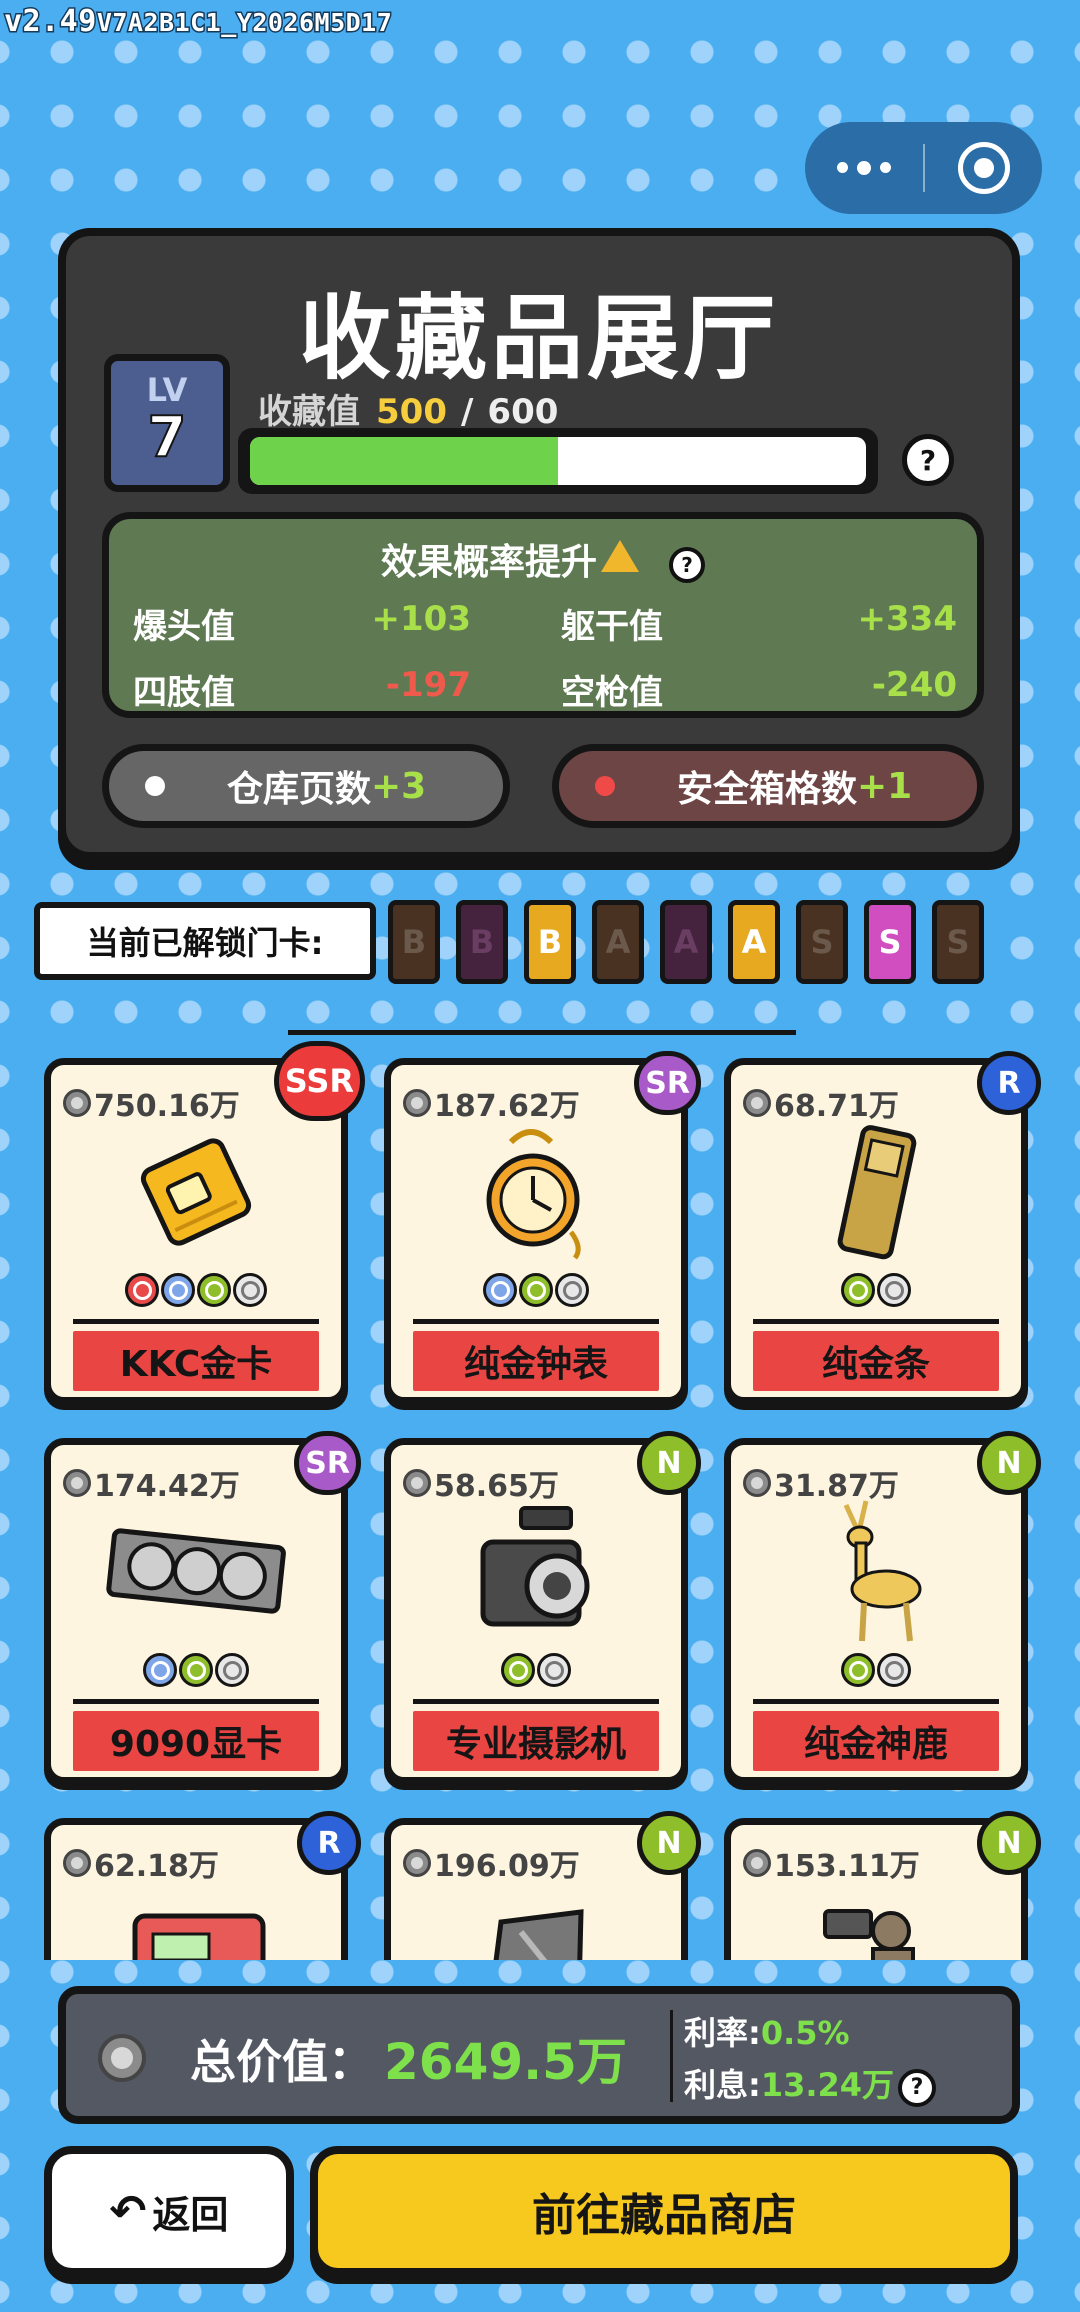  I want to click on item-card: 174.42万 SR 9090显卡, so click(202, 1607).